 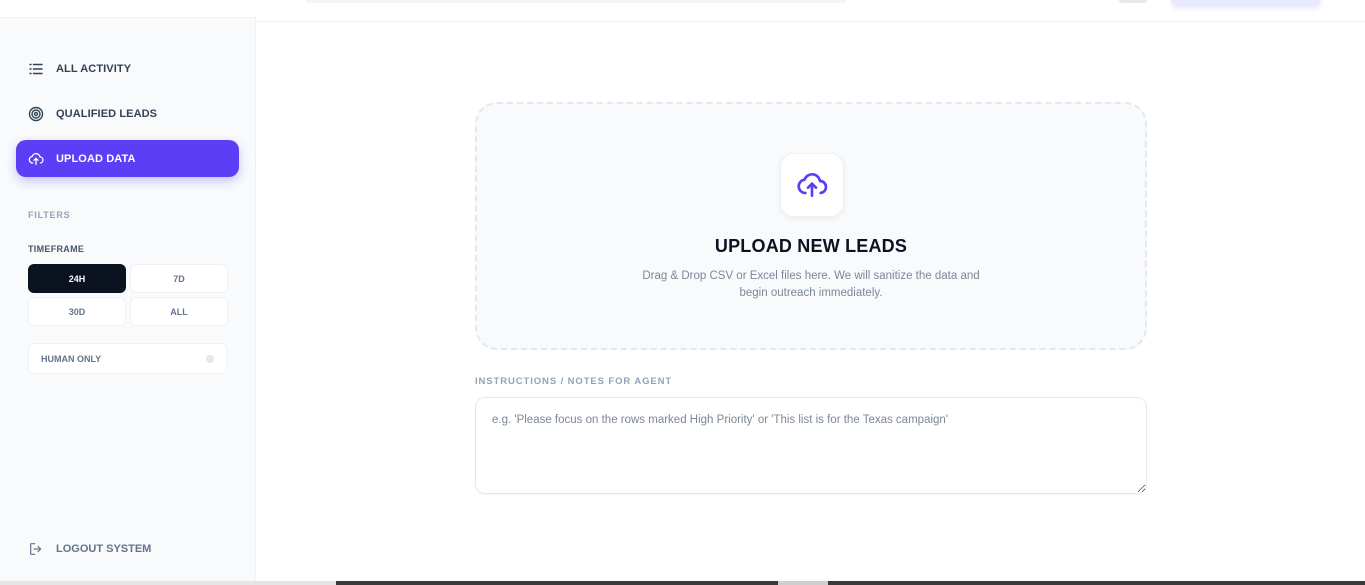 I want to click on top-bar, so click(x=810, y=11).